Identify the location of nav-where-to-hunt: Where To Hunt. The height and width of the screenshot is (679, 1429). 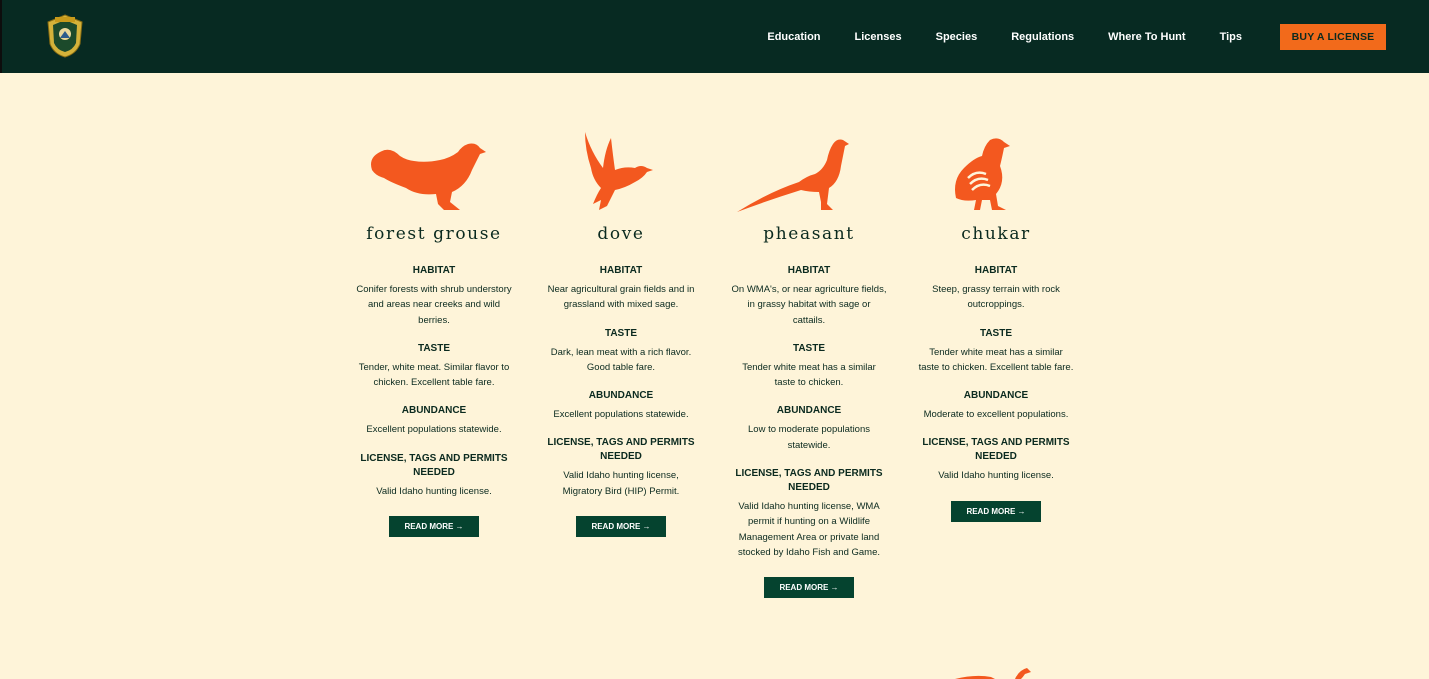
(1146, 37).